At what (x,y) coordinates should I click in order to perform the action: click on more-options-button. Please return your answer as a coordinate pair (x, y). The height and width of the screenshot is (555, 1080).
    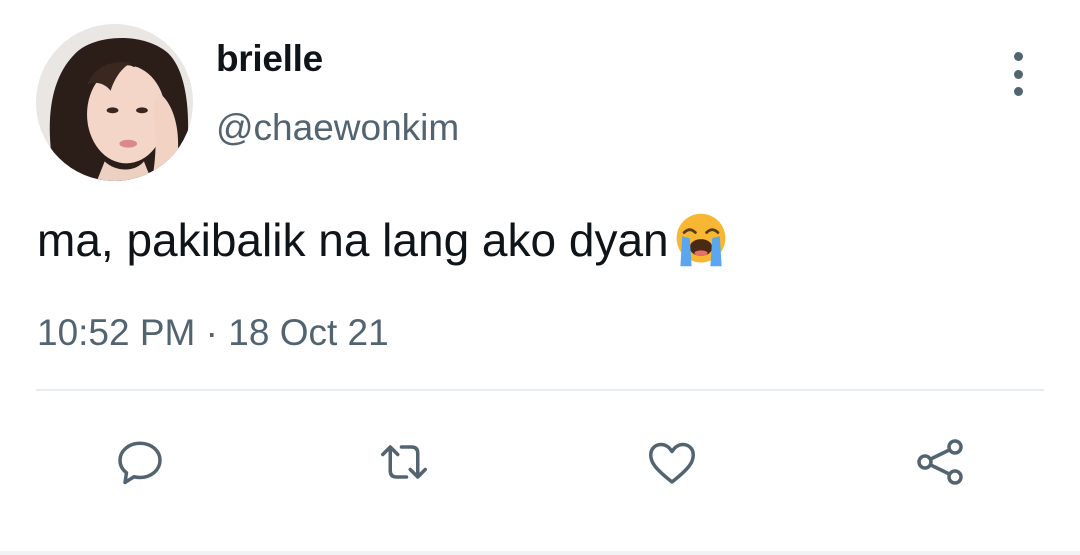
    Looking at the image, I should click on (1018, 74).